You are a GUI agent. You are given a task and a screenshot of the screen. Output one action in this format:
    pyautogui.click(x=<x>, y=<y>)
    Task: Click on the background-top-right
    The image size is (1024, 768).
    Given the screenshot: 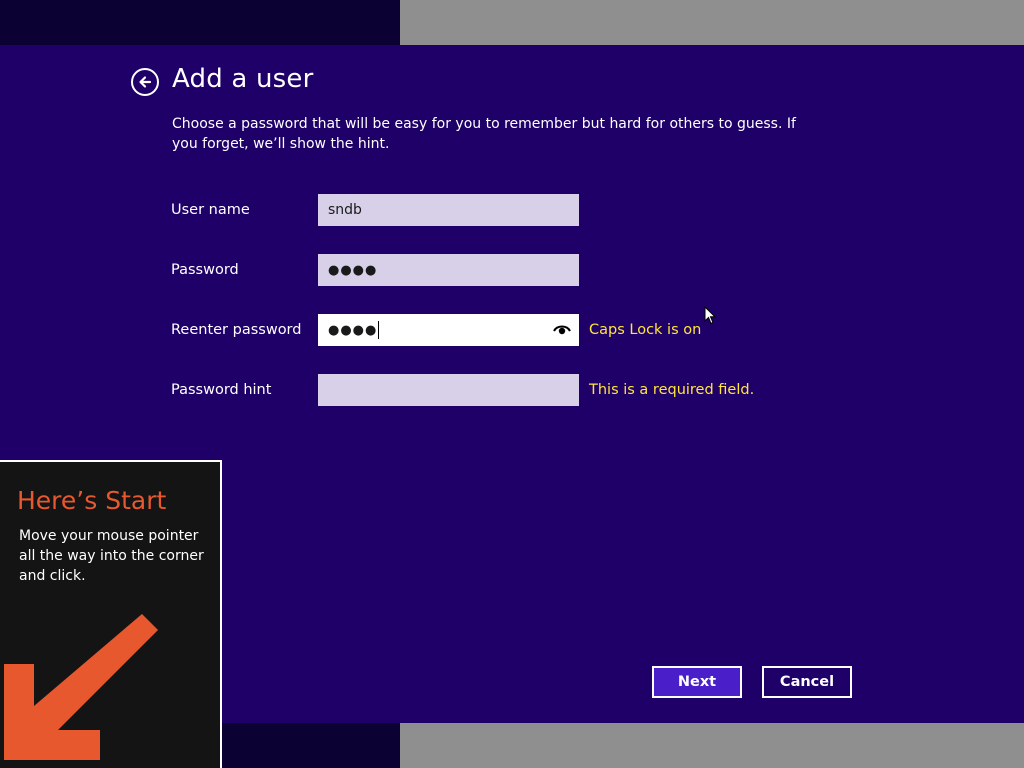 What is the action you would take?
    pyautogui.click(x=712, y=22)
    